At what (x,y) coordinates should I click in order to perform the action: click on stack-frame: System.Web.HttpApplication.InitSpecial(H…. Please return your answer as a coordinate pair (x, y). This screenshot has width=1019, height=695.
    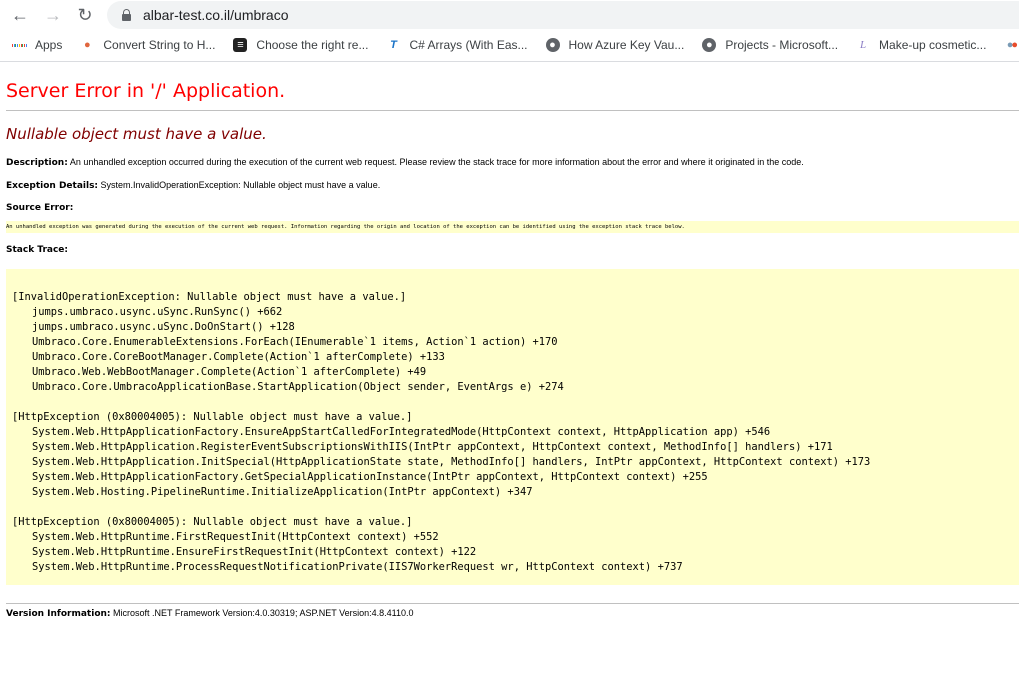
    Looking at the image, I should click on (451, 462).